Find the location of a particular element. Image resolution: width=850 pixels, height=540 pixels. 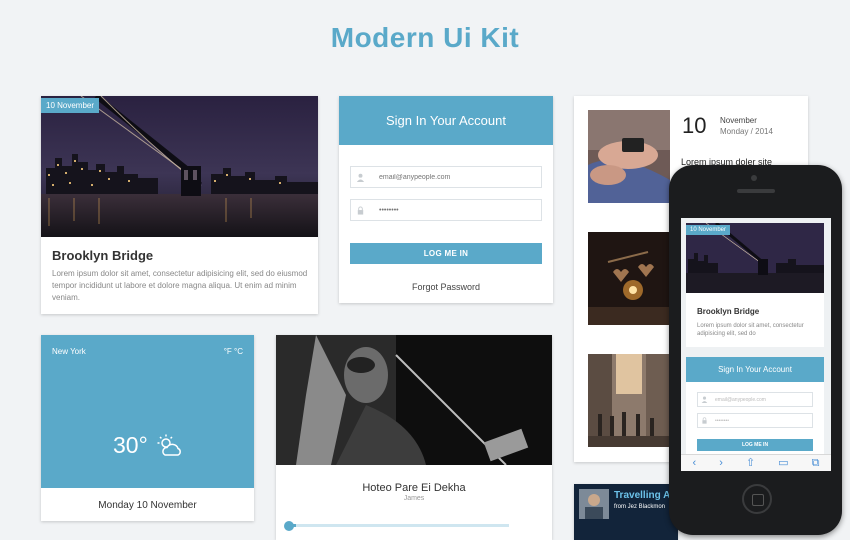

password-field is located at coordinates (446, 210).